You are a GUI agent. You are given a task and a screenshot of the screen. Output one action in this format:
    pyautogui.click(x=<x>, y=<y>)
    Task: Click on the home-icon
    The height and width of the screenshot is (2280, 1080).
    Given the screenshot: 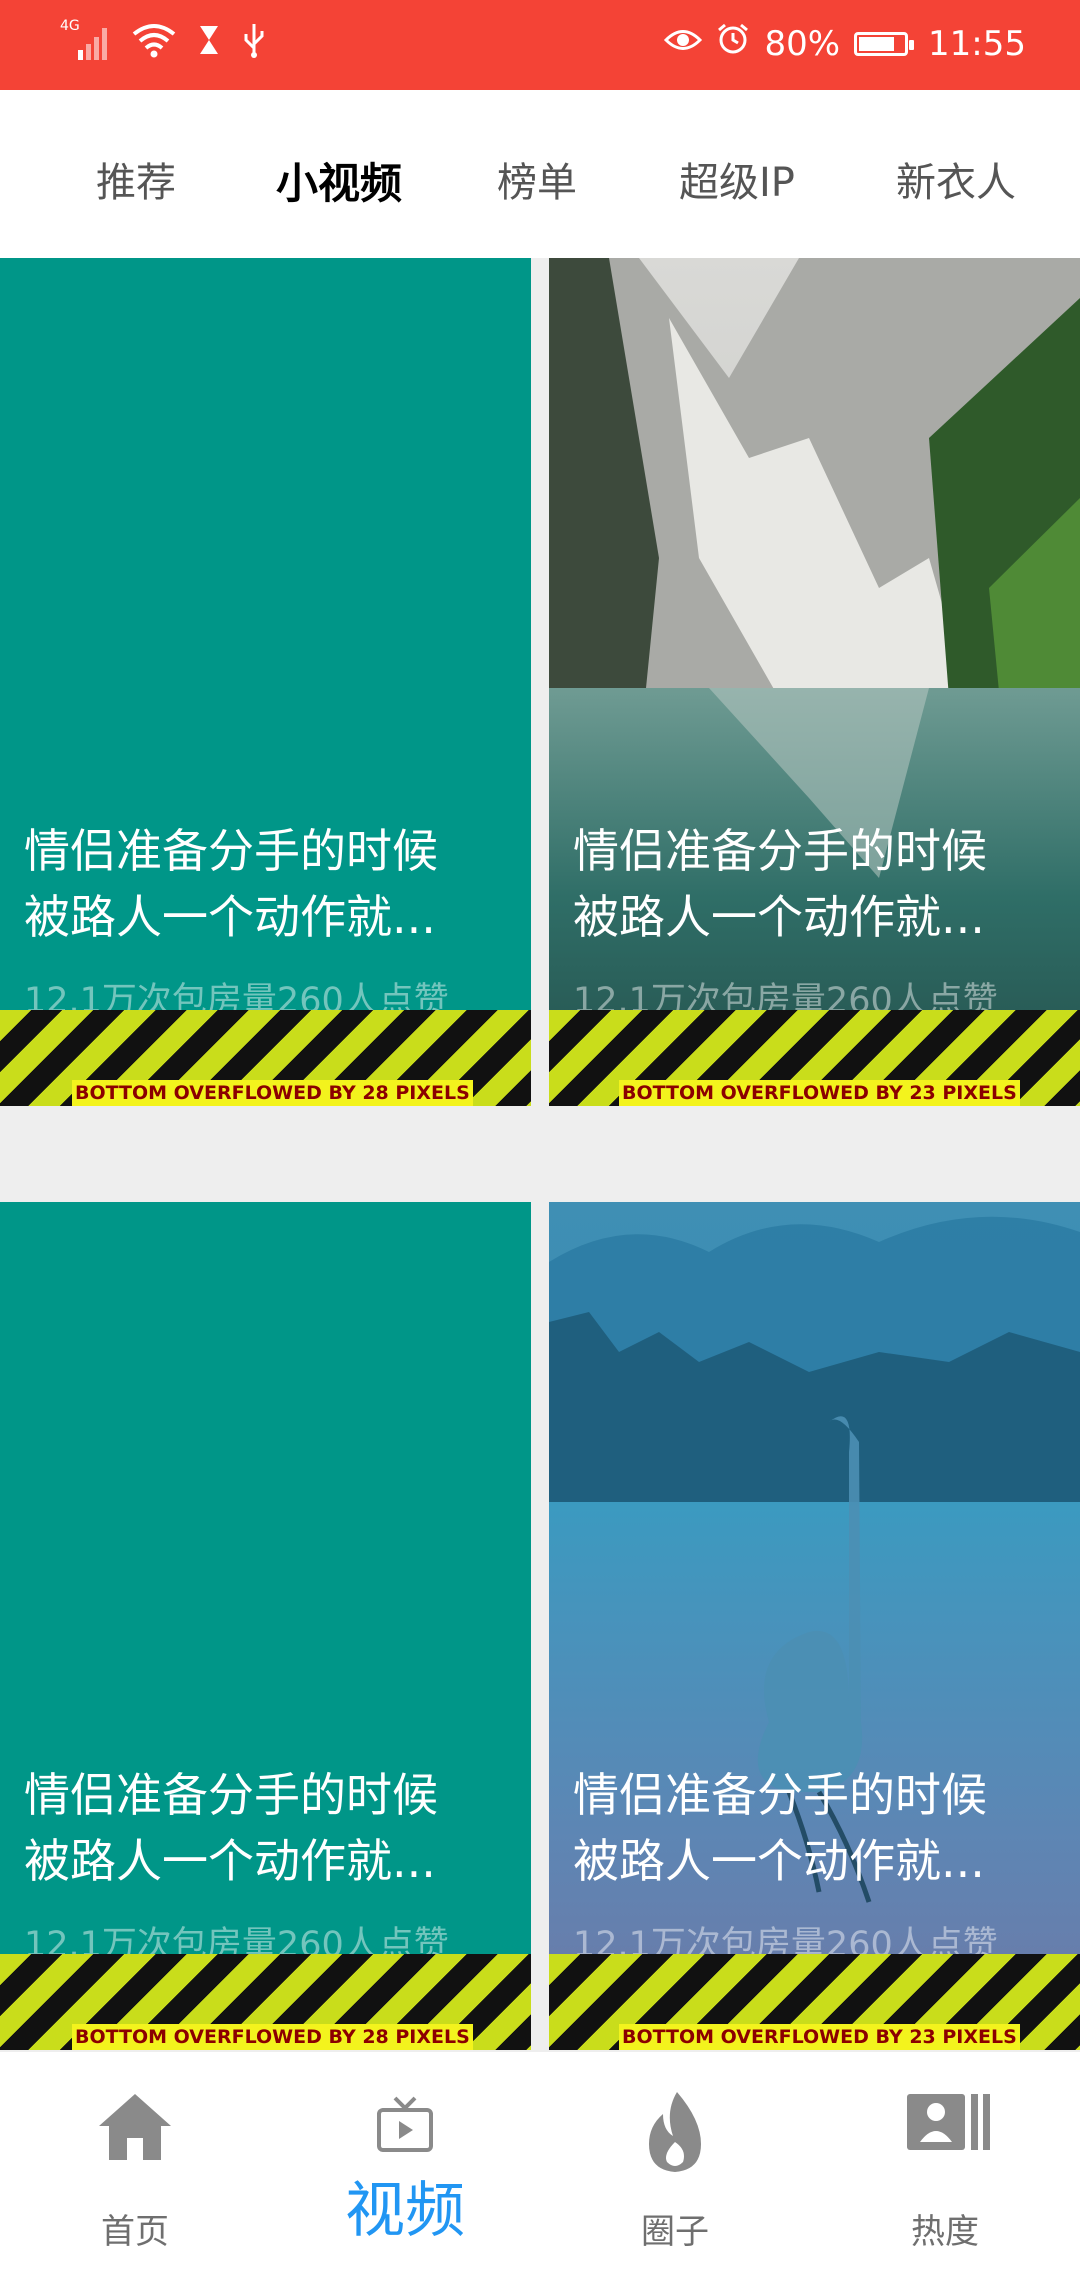 What is the action you would take?
    pyautogui.click(x=135, y=2128)
    